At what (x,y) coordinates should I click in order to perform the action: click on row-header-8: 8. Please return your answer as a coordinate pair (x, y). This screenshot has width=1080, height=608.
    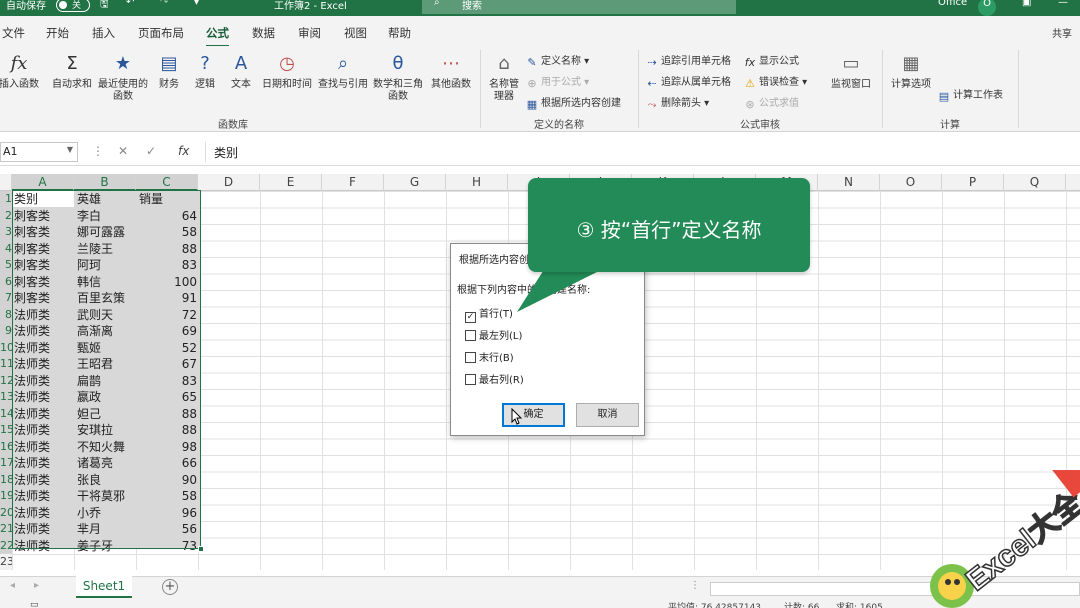
    Looking at the image, I should click on (6, 314).